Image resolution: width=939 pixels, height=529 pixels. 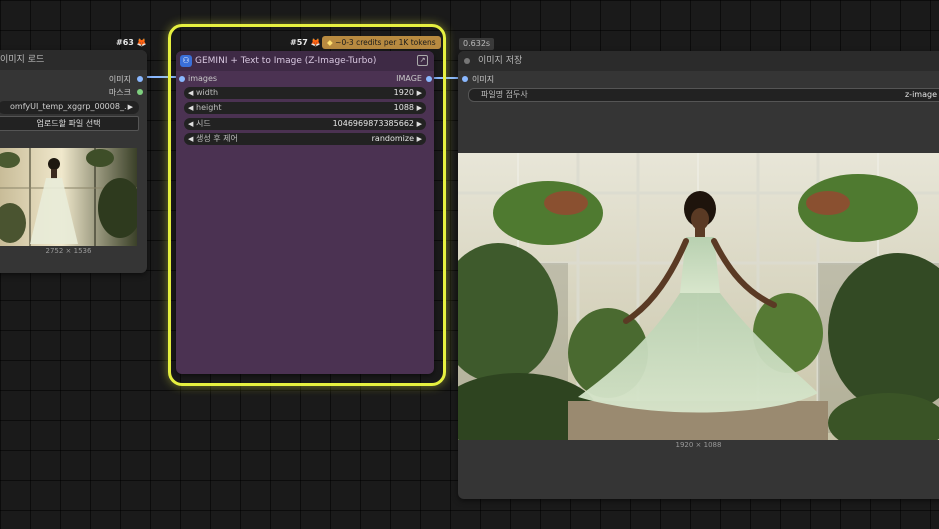 What do you see at coordinates (68, 251) in the screenshot?
I see `load-image-dims: 2752 × 1536` at bounding box center [68, 251].